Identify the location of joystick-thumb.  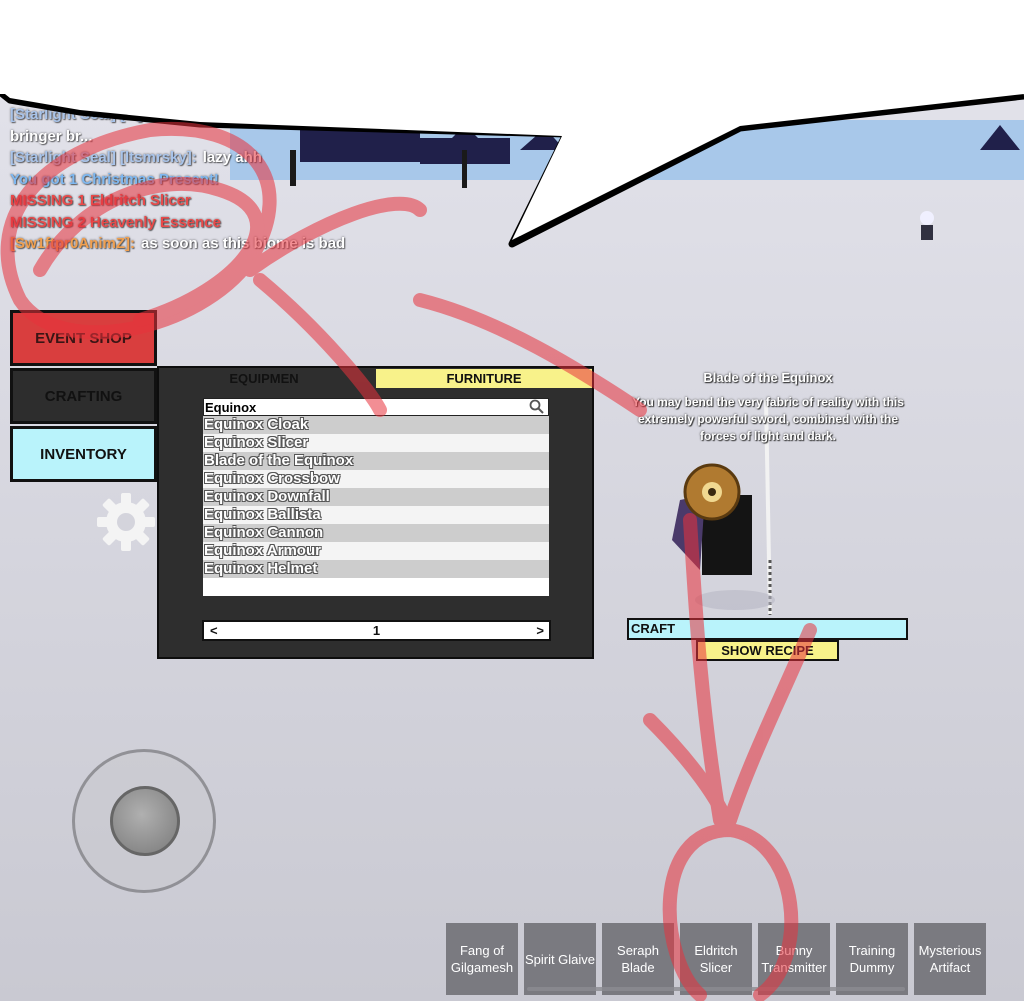
(145, 821).